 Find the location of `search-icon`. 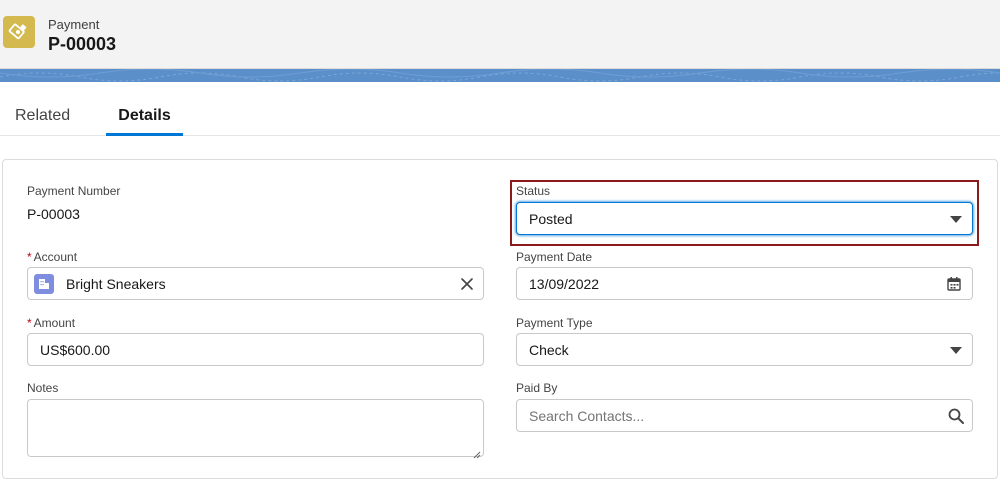

search-icon is located at coordinates (956, 416).